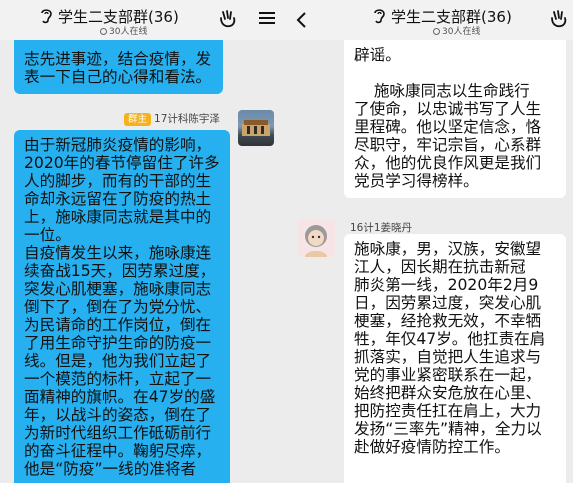 The height and width of the screenshot is (483, 573). I want to click on message-text-line: 始终把群众安危放在心里、, so click(448, 393).